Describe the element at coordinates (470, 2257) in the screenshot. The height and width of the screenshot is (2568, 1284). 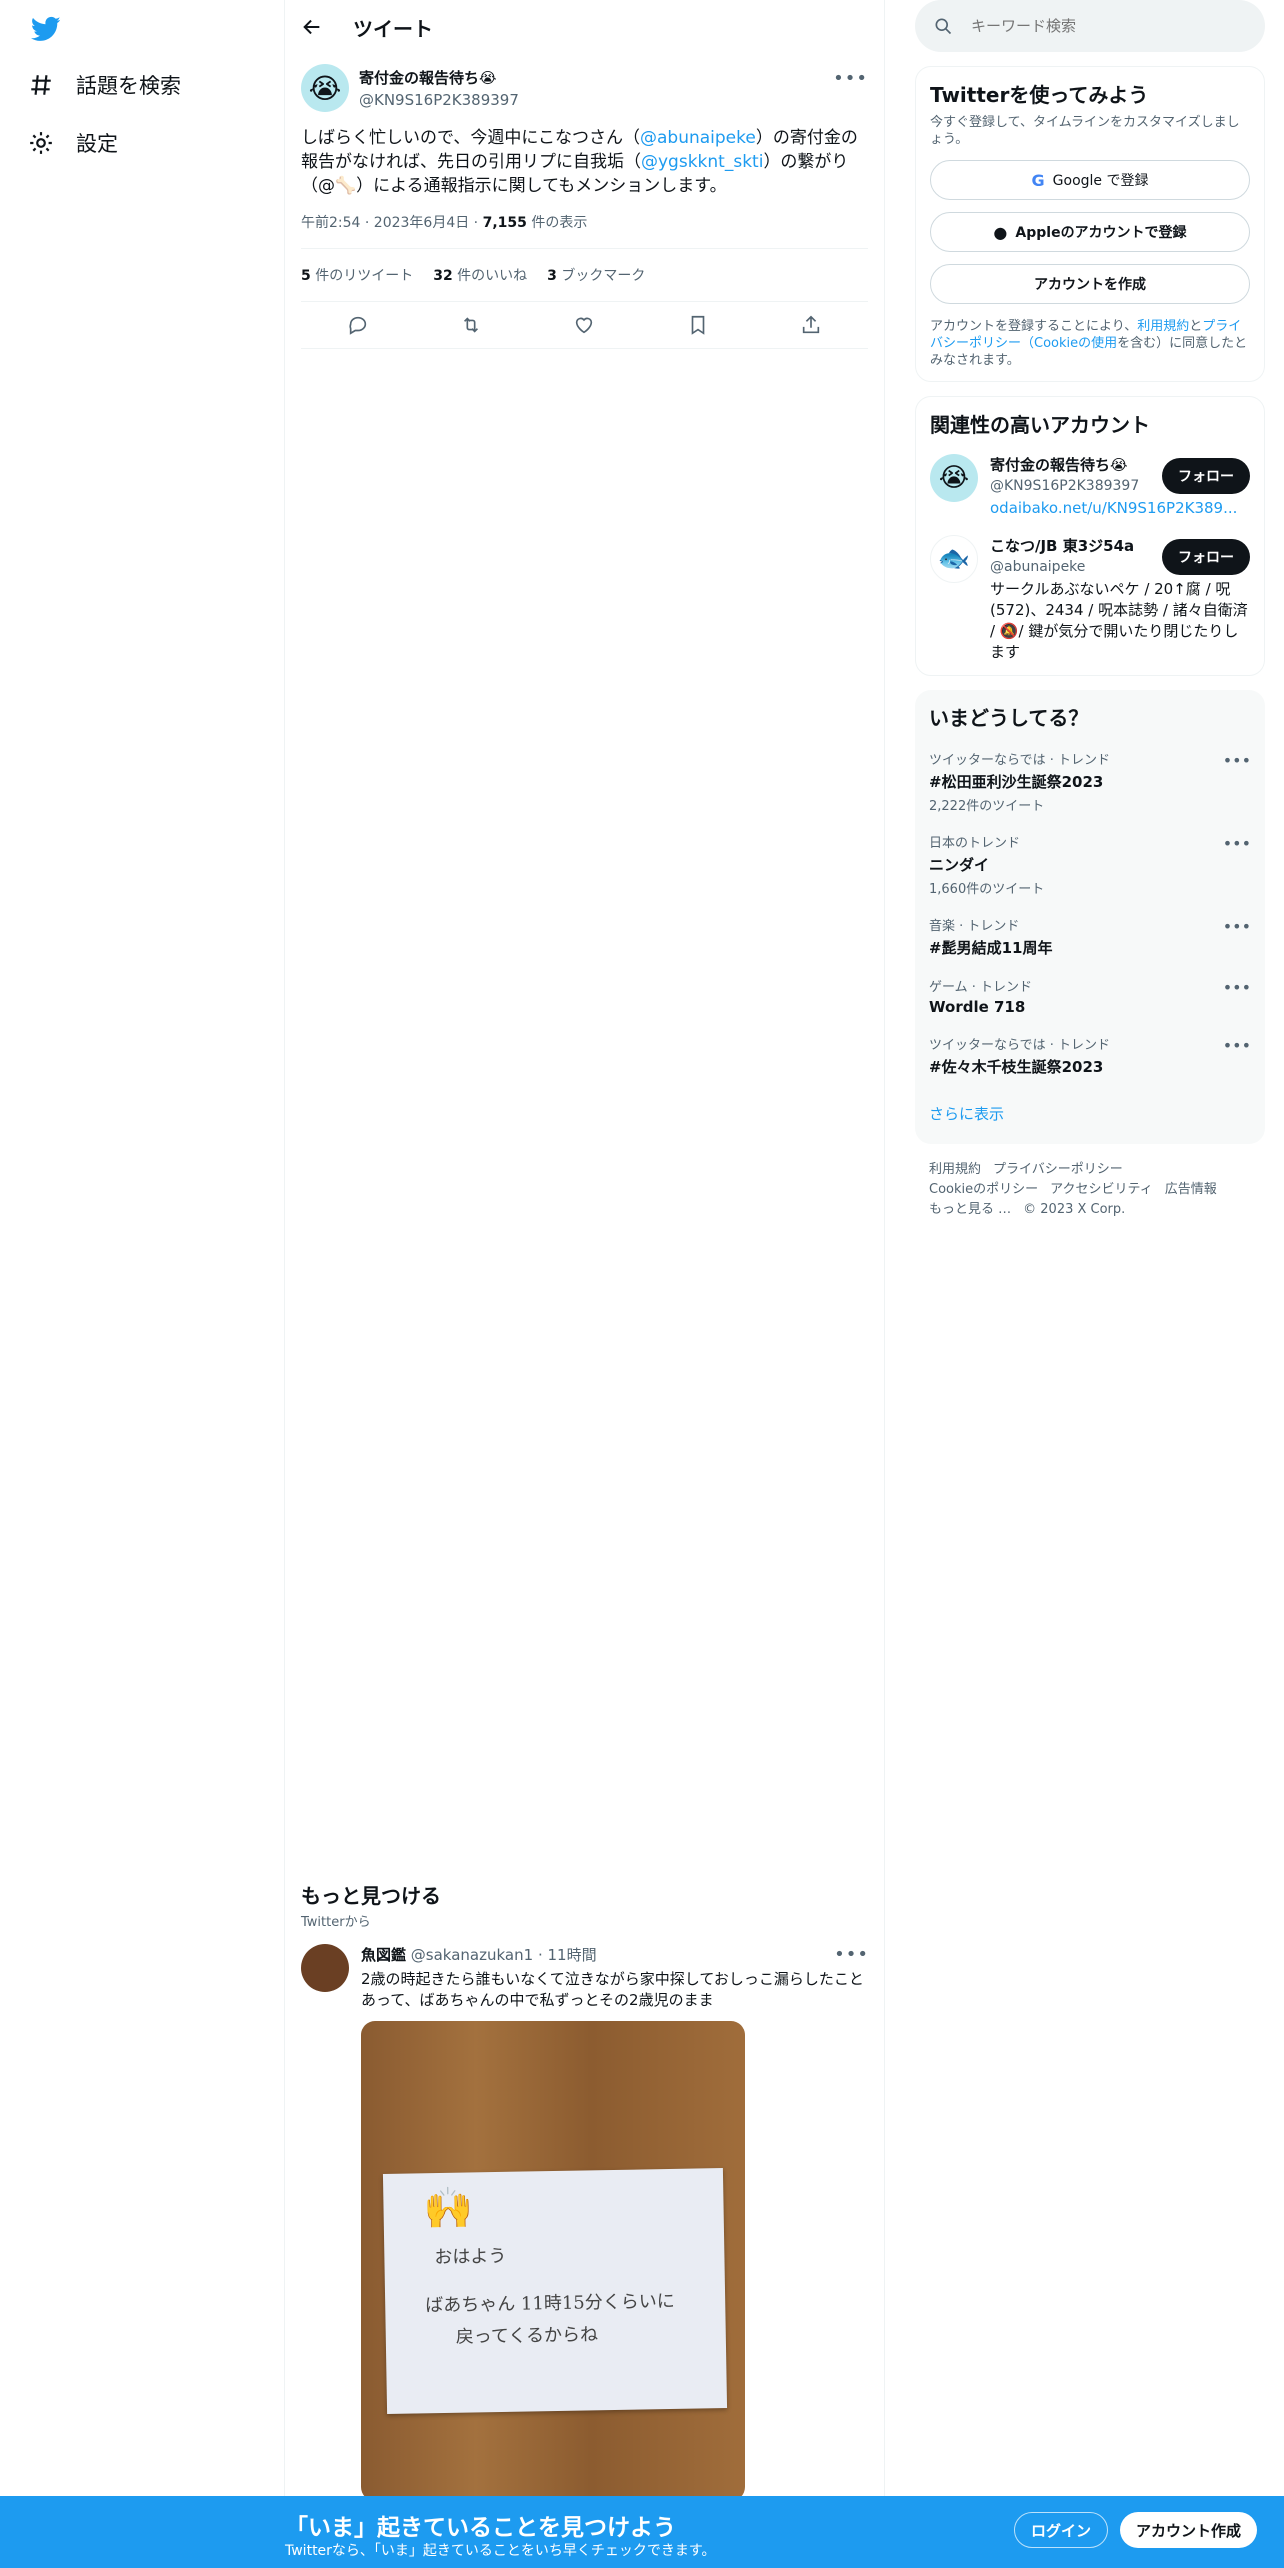
I see `note-line: おはよう` at that location.